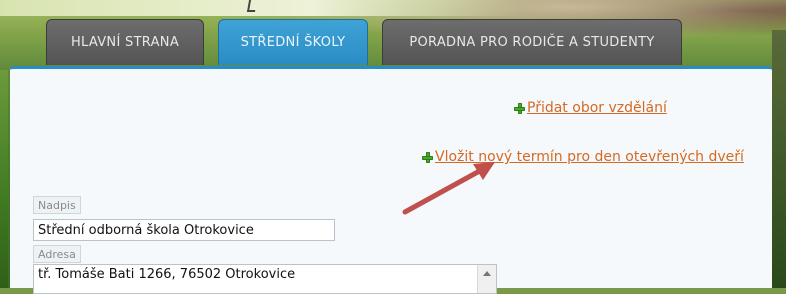 The image size is (786, 294). What do you see at coordinates (597, 108) in the screenshot?
I see `add-field-link: Přidat obor vzdělání` at bounding box center [597, 108].